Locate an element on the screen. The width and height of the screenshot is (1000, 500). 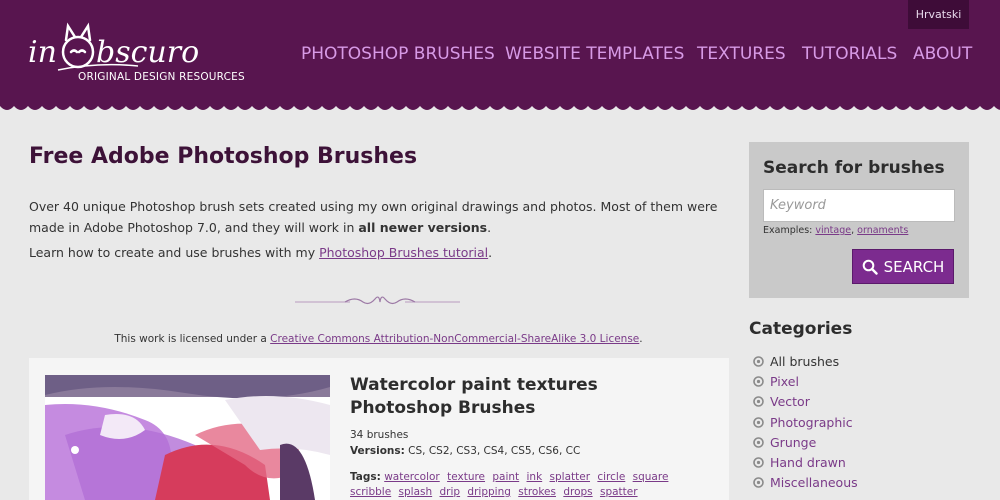
tag-link: paint is located at coordinates (505, 477).